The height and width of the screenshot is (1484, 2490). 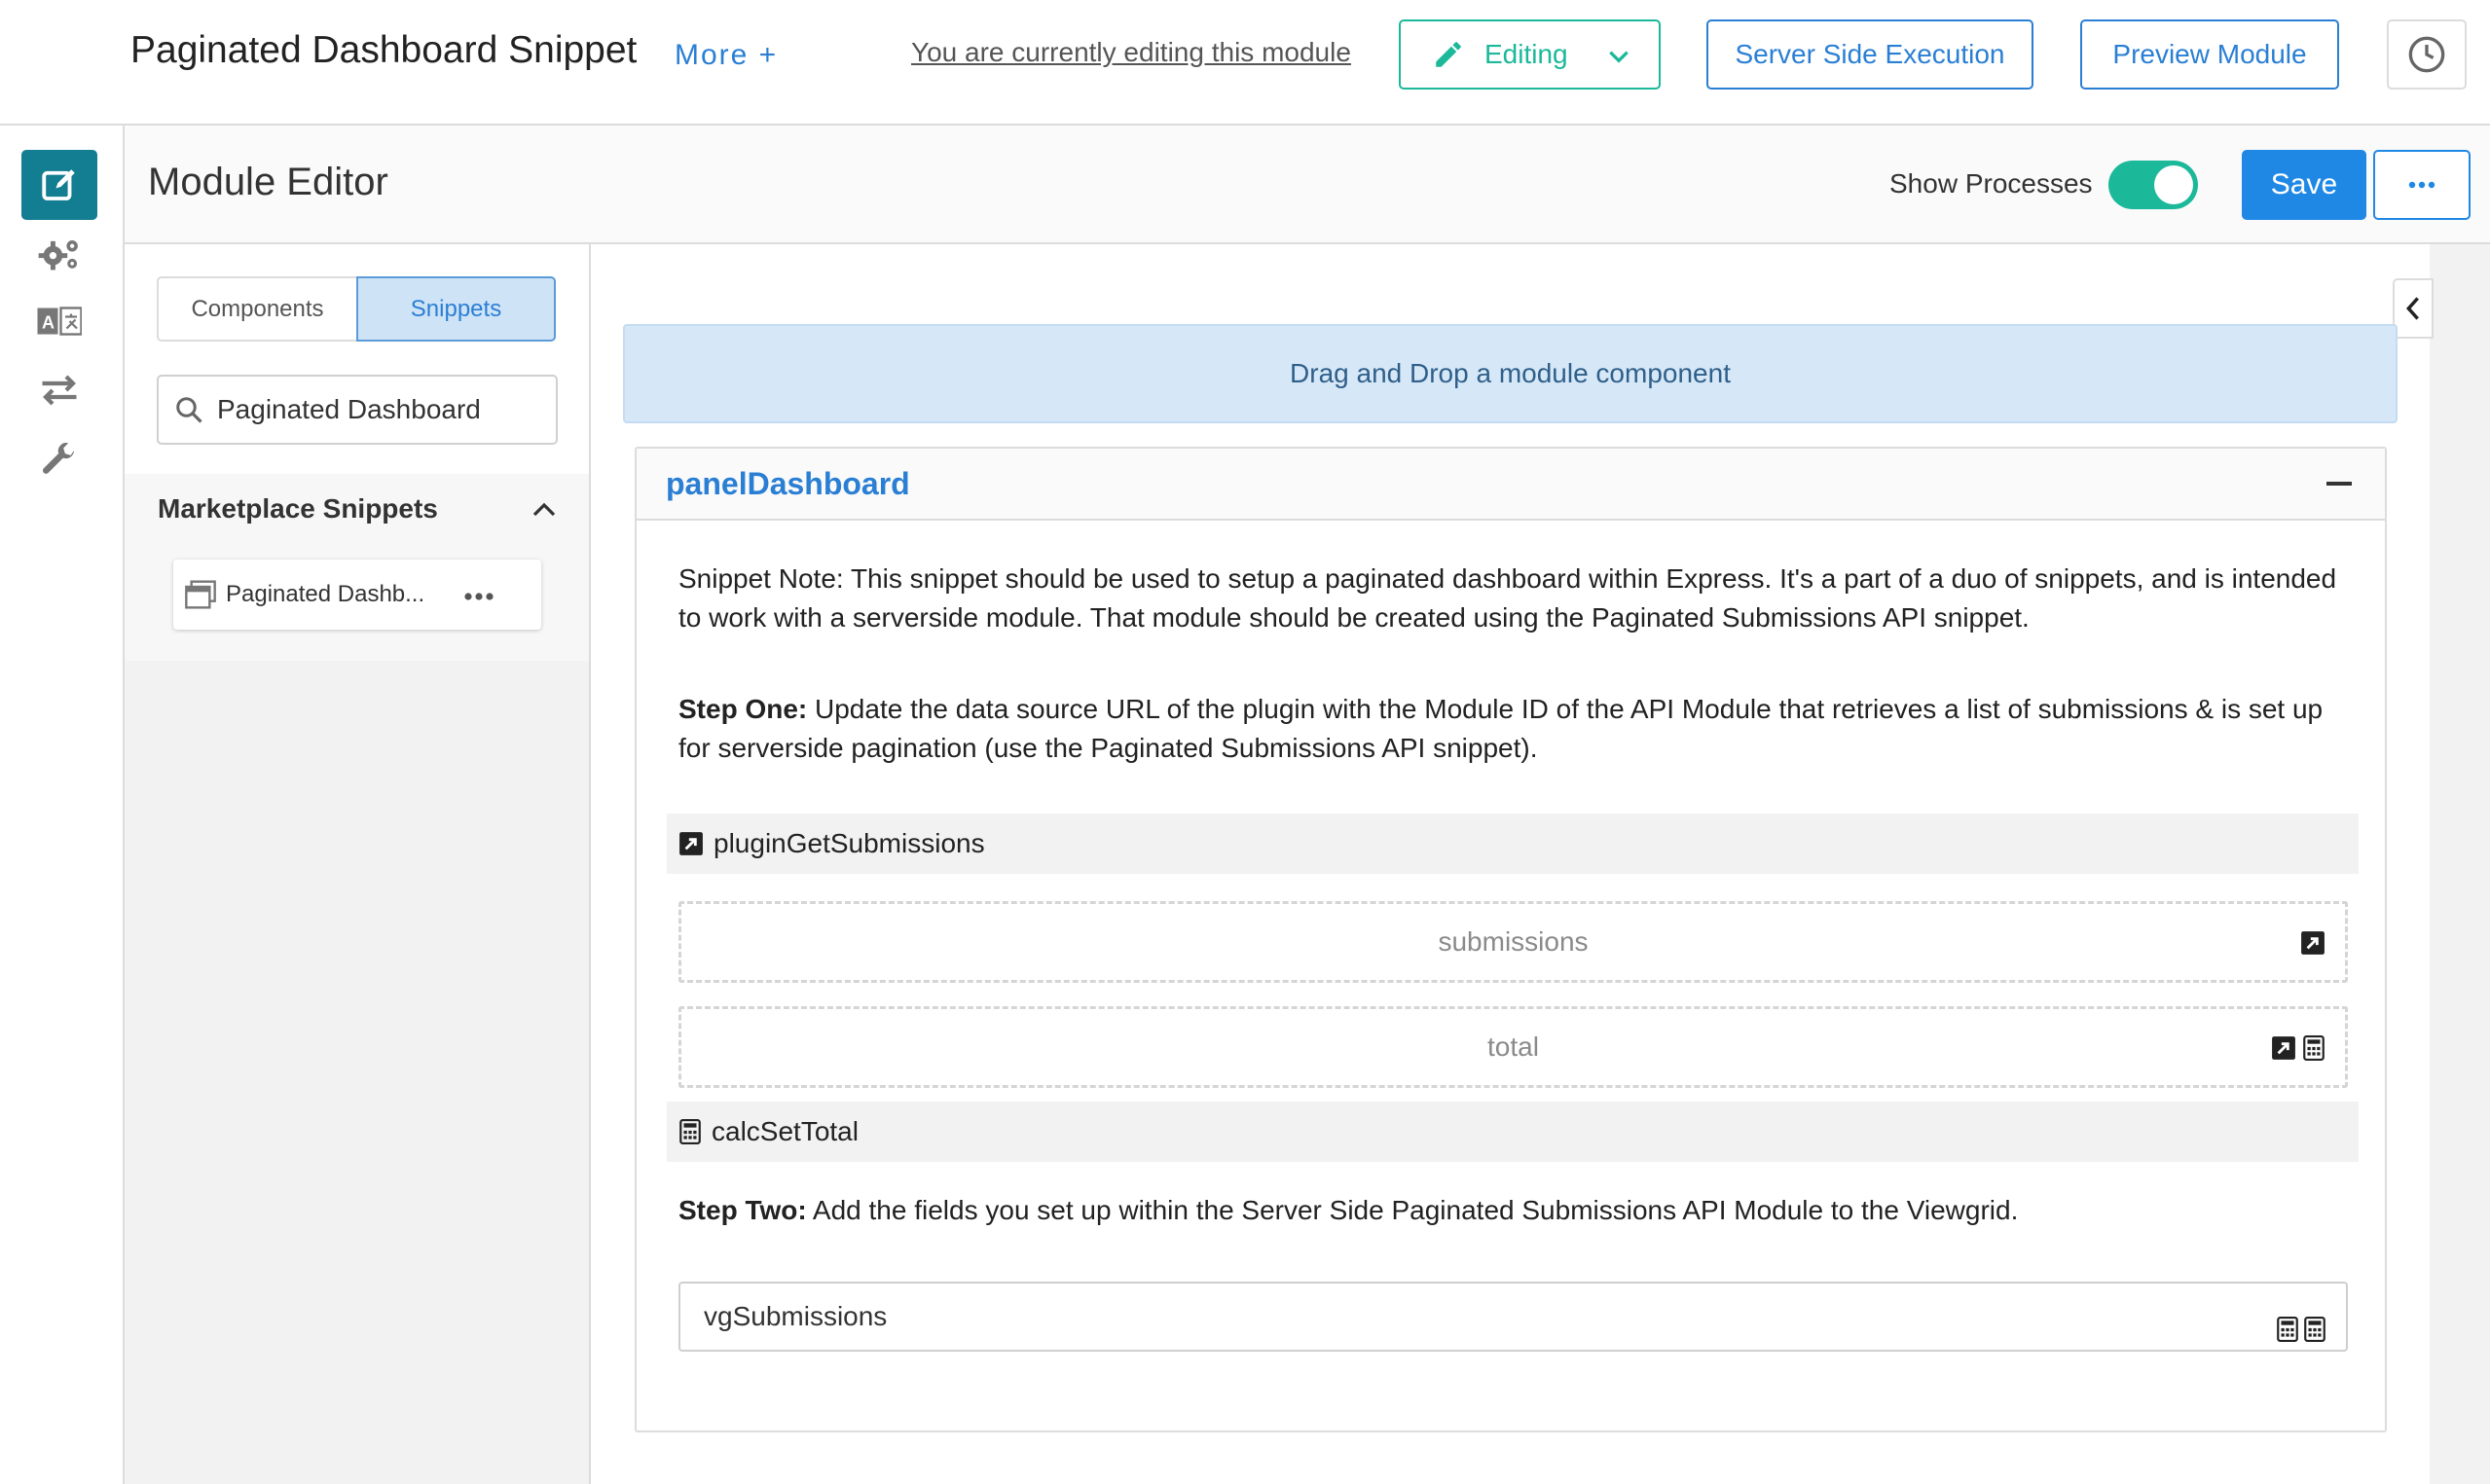 I want to click on viewgrid-name: vgSubmissions, so click(x=796, y=1316).